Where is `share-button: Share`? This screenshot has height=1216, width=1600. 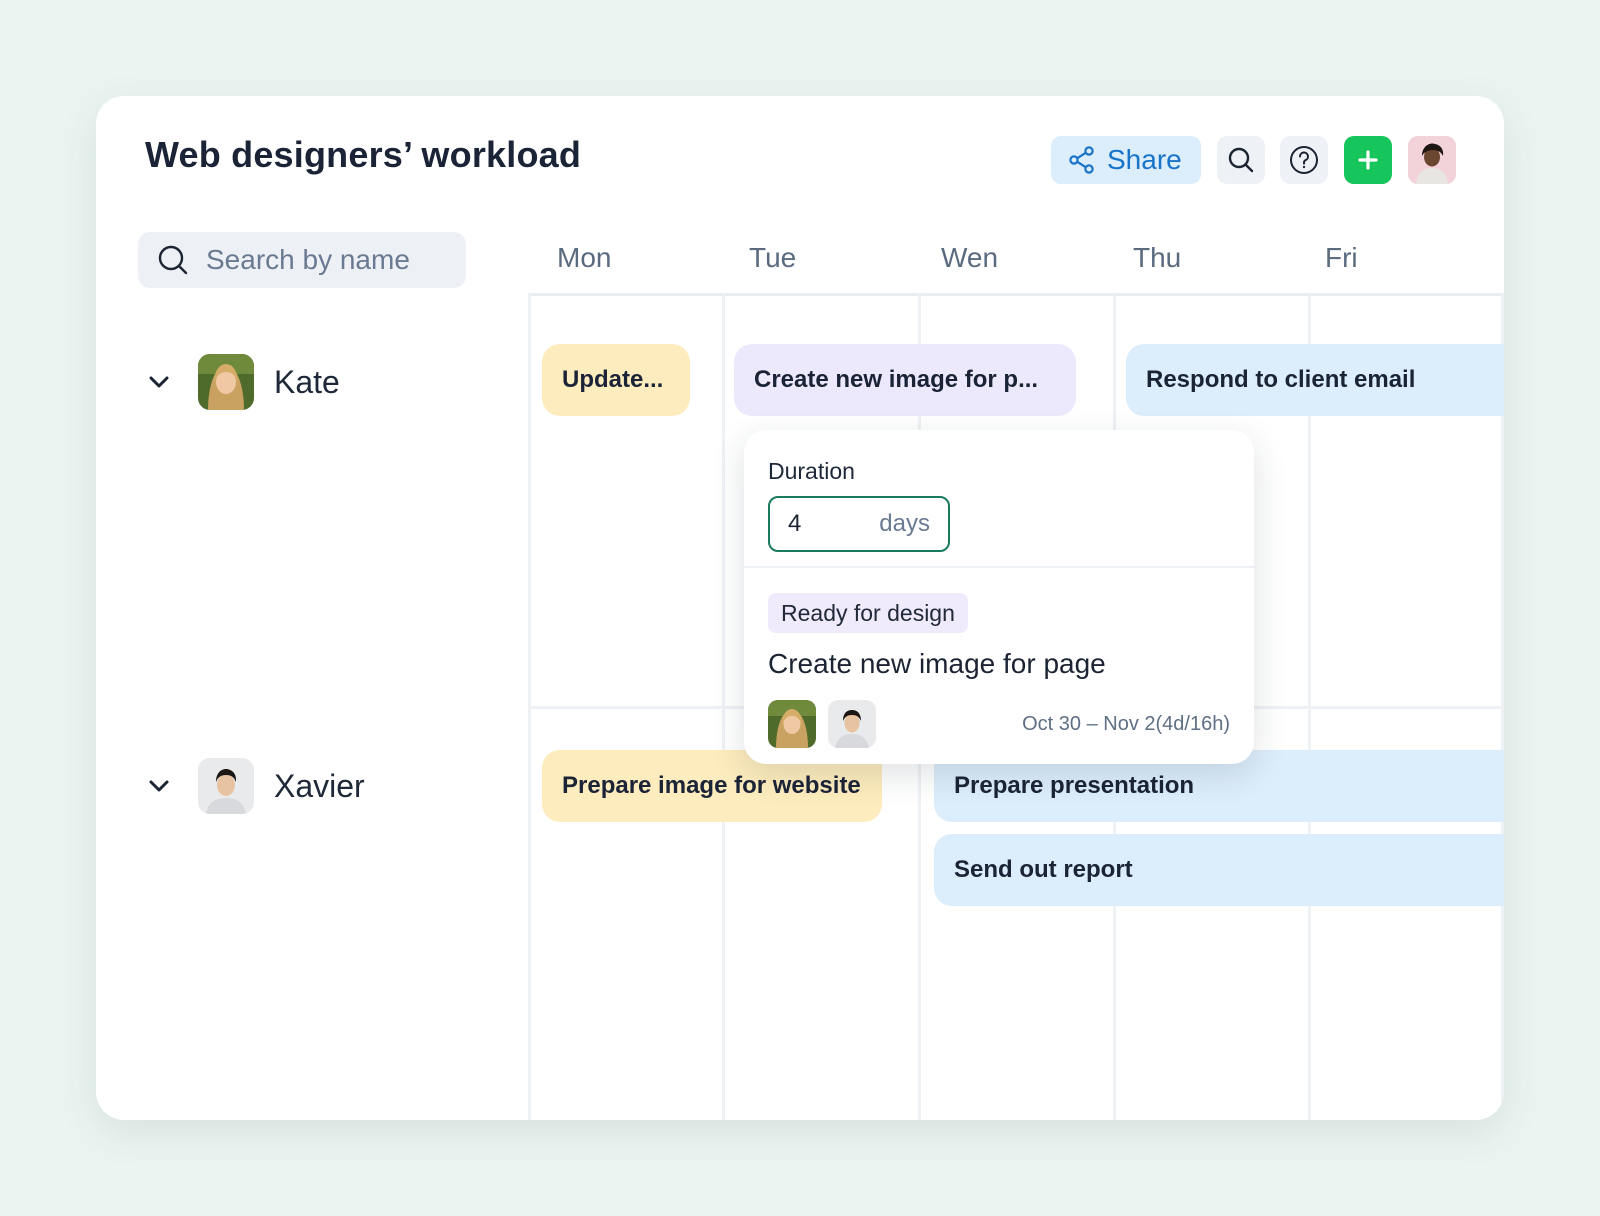
share-button: Share is located at coordinates (1126, 160).